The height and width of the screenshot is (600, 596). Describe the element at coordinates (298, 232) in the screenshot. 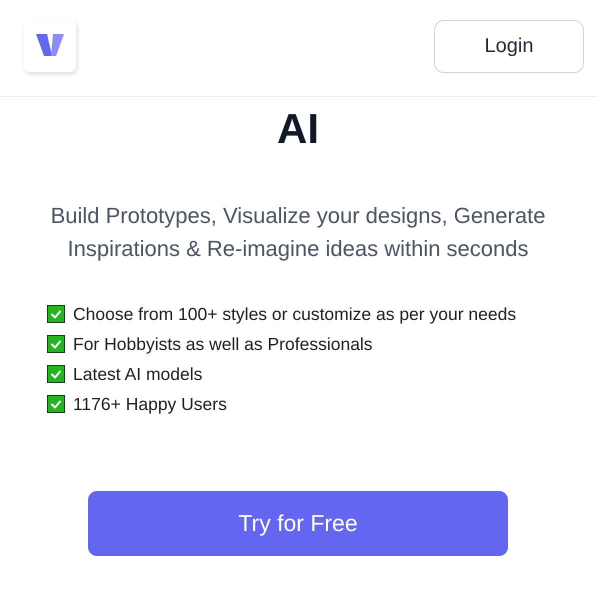

I see `hero-subtitle: Build Prototypes, Visualize your designs, Generate Inspirations & Re-imagine ideas within seconds` at that location.